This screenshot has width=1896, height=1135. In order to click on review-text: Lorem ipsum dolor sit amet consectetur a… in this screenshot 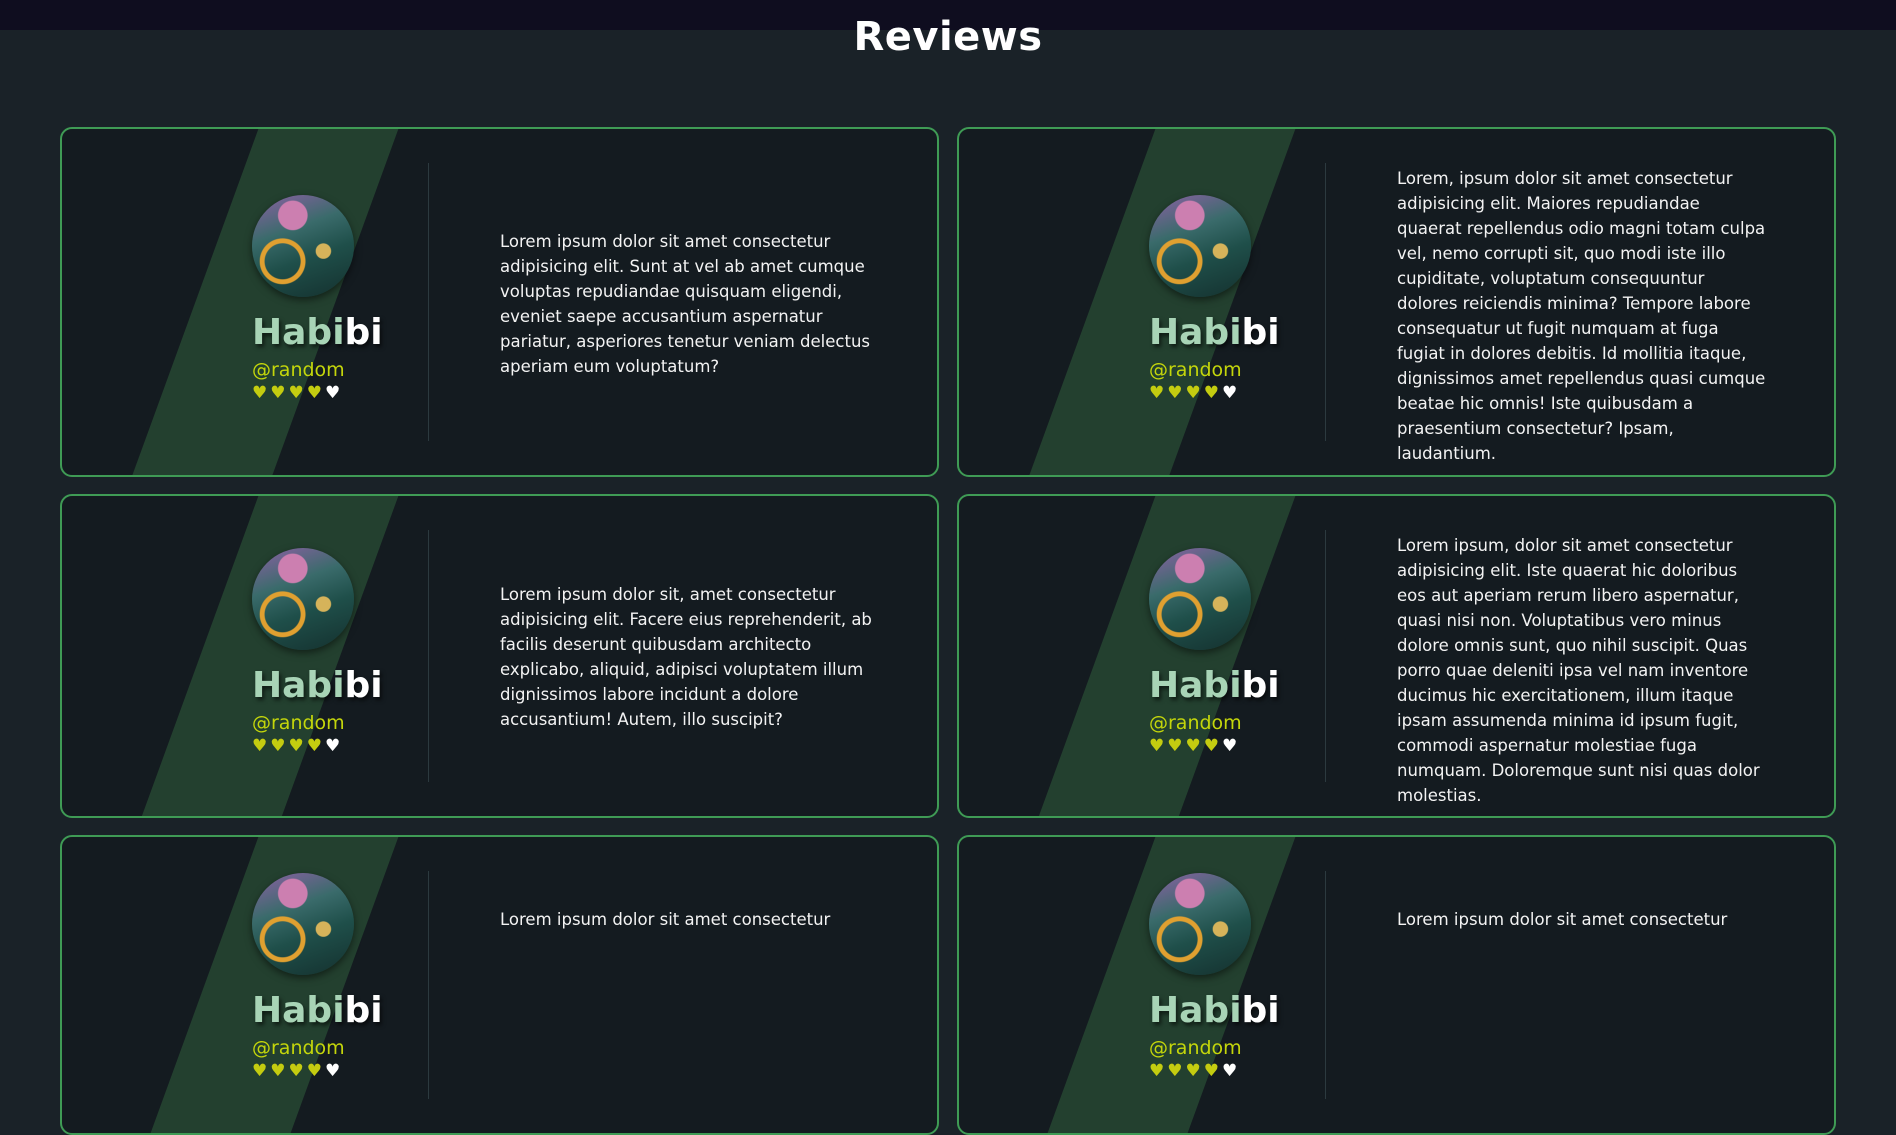, I will do `click(685, 304)`.